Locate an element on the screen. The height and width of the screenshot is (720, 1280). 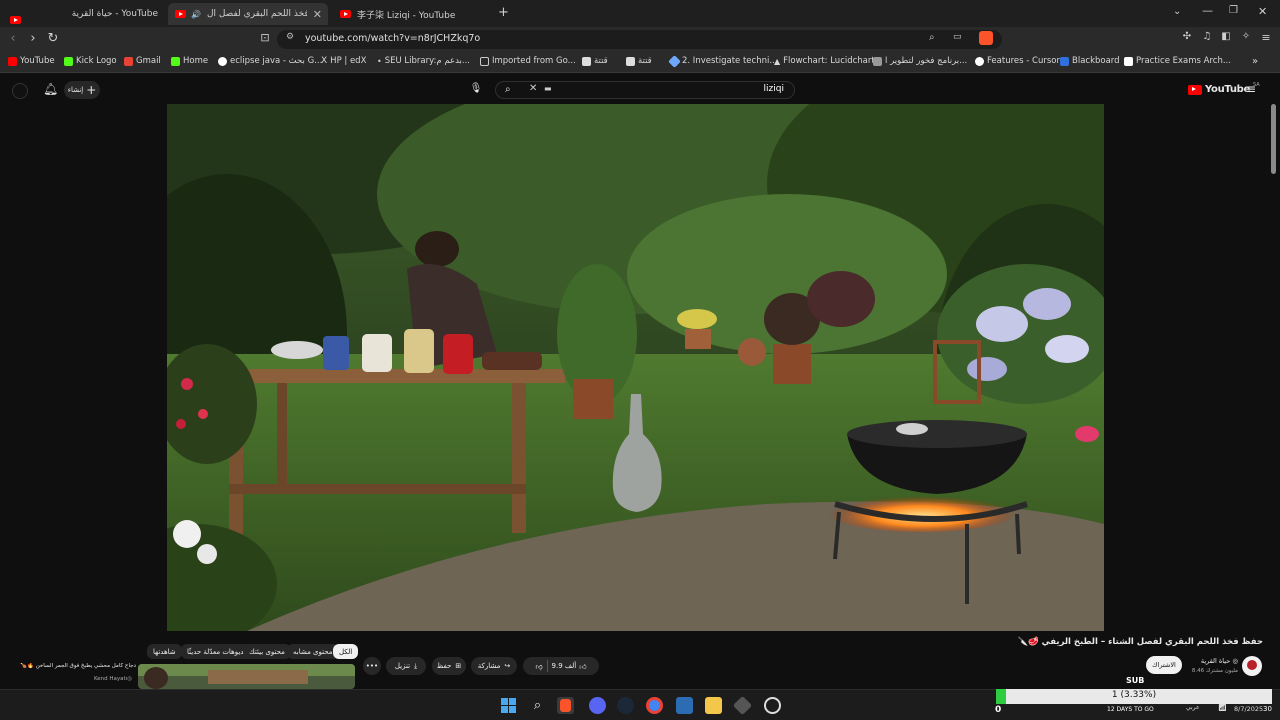
chip-all: الكل is located at coordinates (346, 651).